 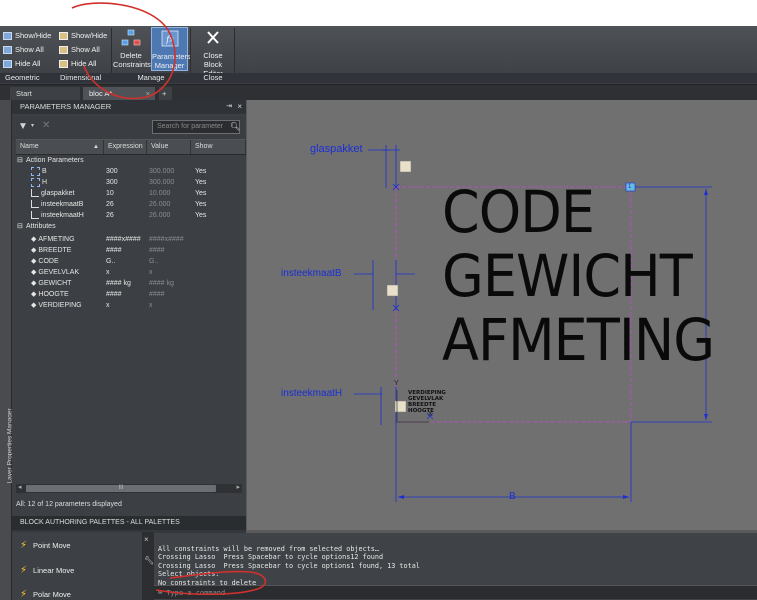 What do you see at coordinates (129, 272) in the screenshot?
I see `table-row: ◆ GEVELVLAK x x` at bounding box center [129, 272].